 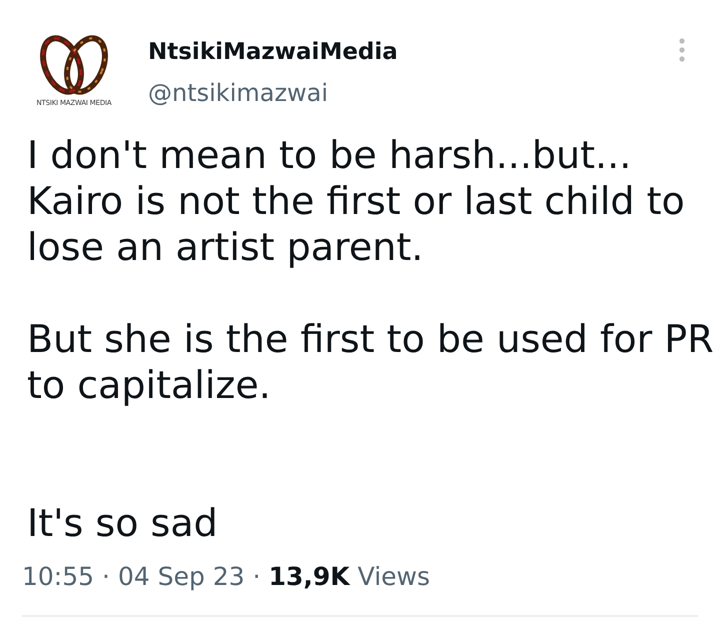 What do you see at coordinates (181, 577) in the screenshot?
I see `date-text: 04 Sep 23` at bounding box center [181, 577].